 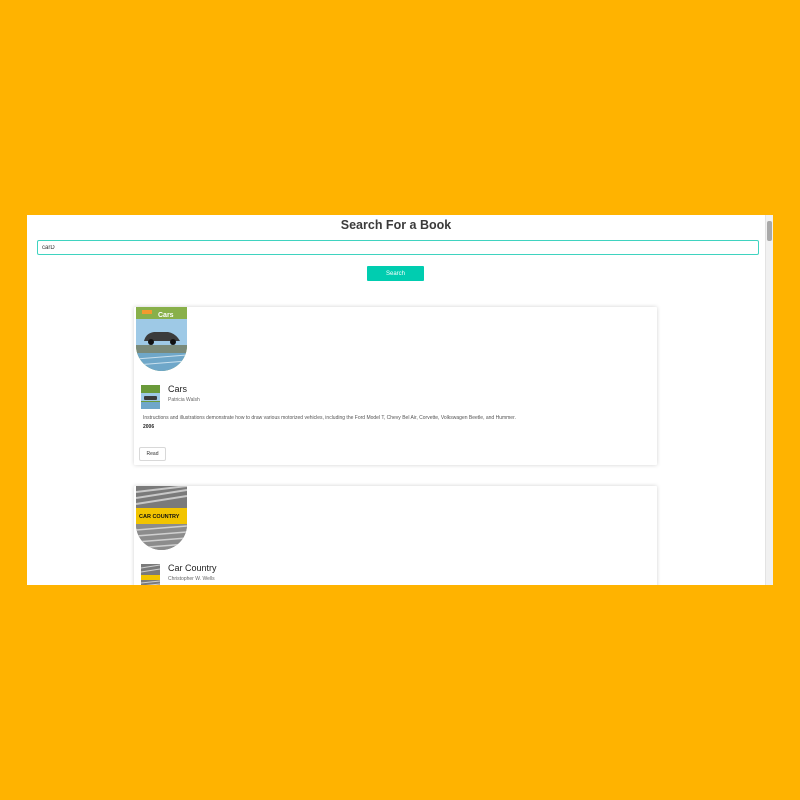 I want to click on book-cover-image: CAR COUNTRY, so click(x=161, y=518).